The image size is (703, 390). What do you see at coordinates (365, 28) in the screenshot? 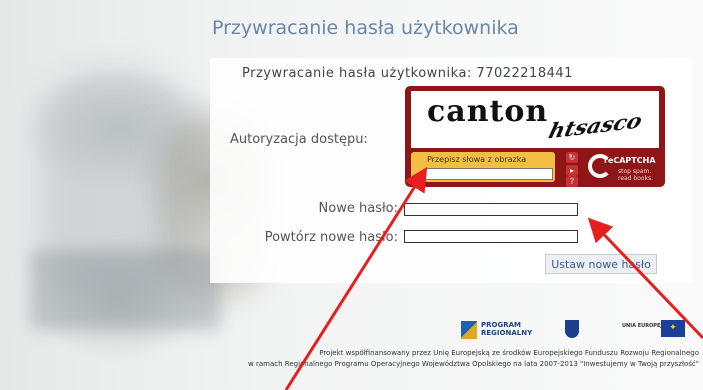
I see `page-title: Przywracanie hasła użytkownika` at bounding box center [365, 28].